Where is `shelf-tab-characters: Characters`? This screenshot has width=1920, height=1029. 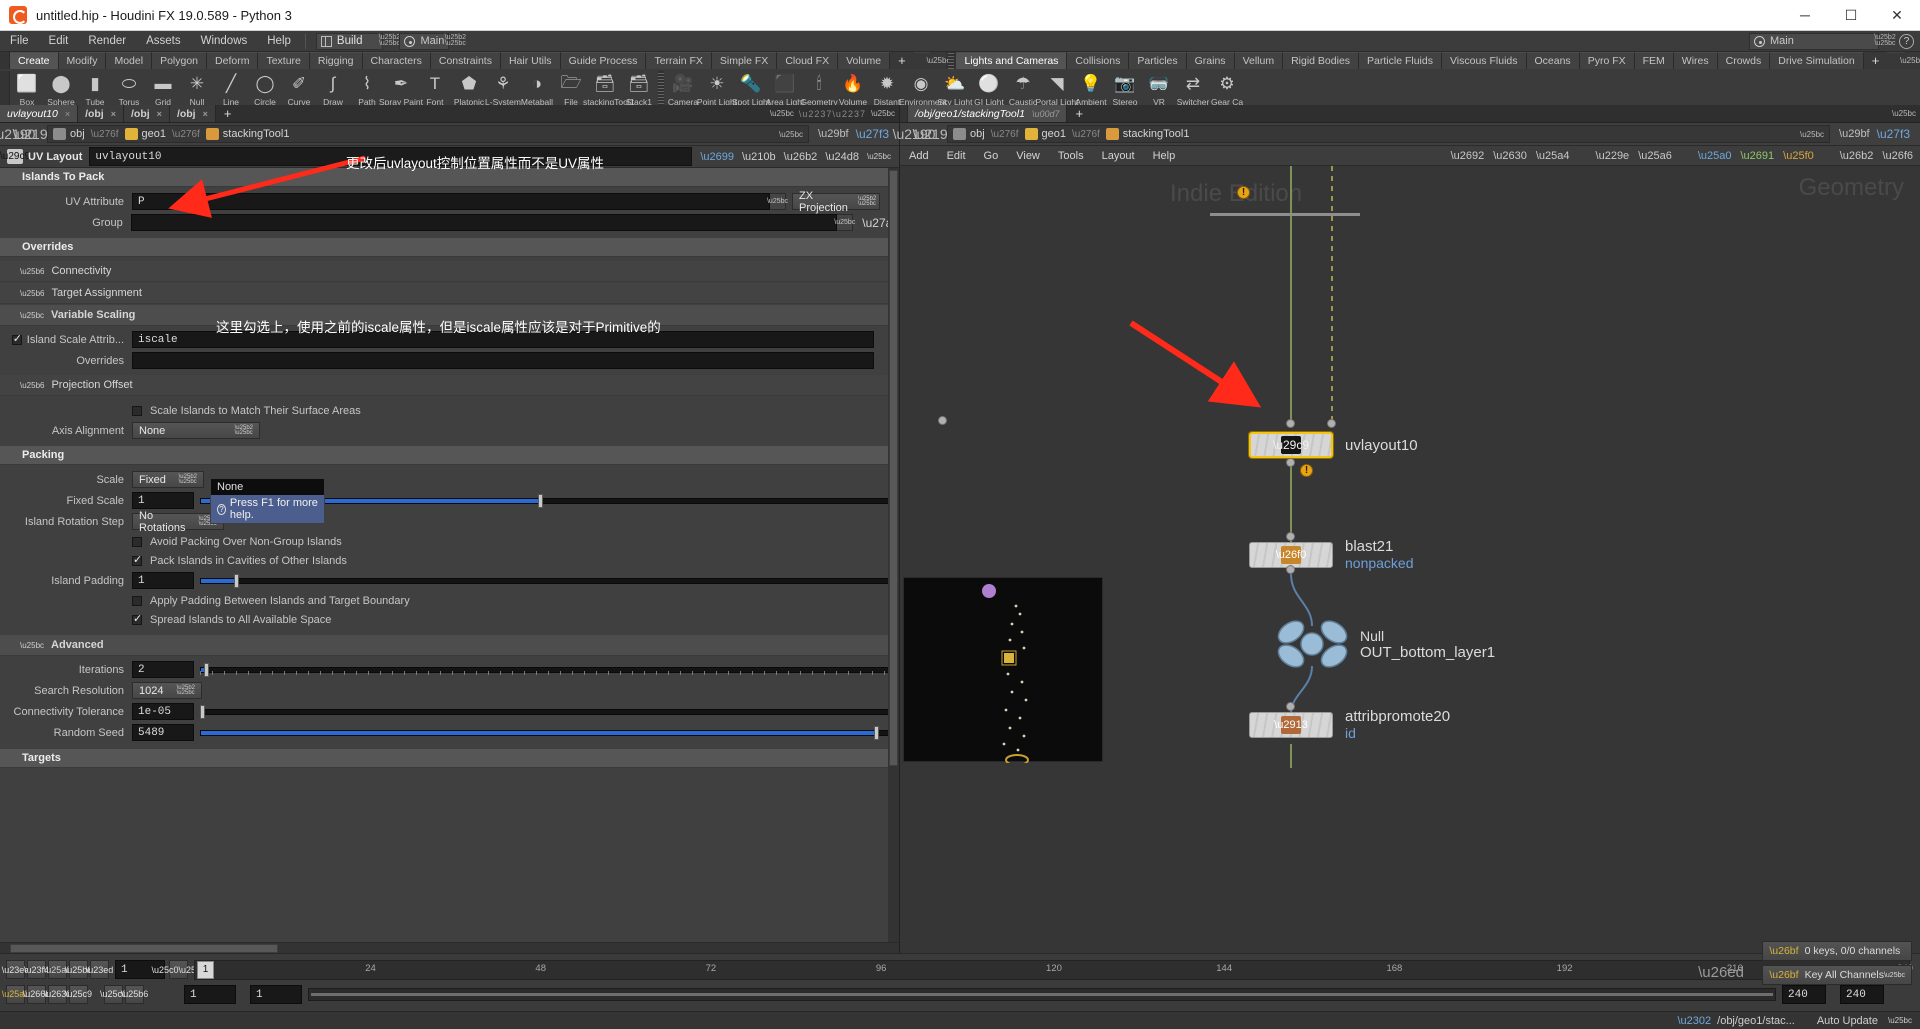
shelf-tab-characters: Characters is located at coordinates (396, 60).